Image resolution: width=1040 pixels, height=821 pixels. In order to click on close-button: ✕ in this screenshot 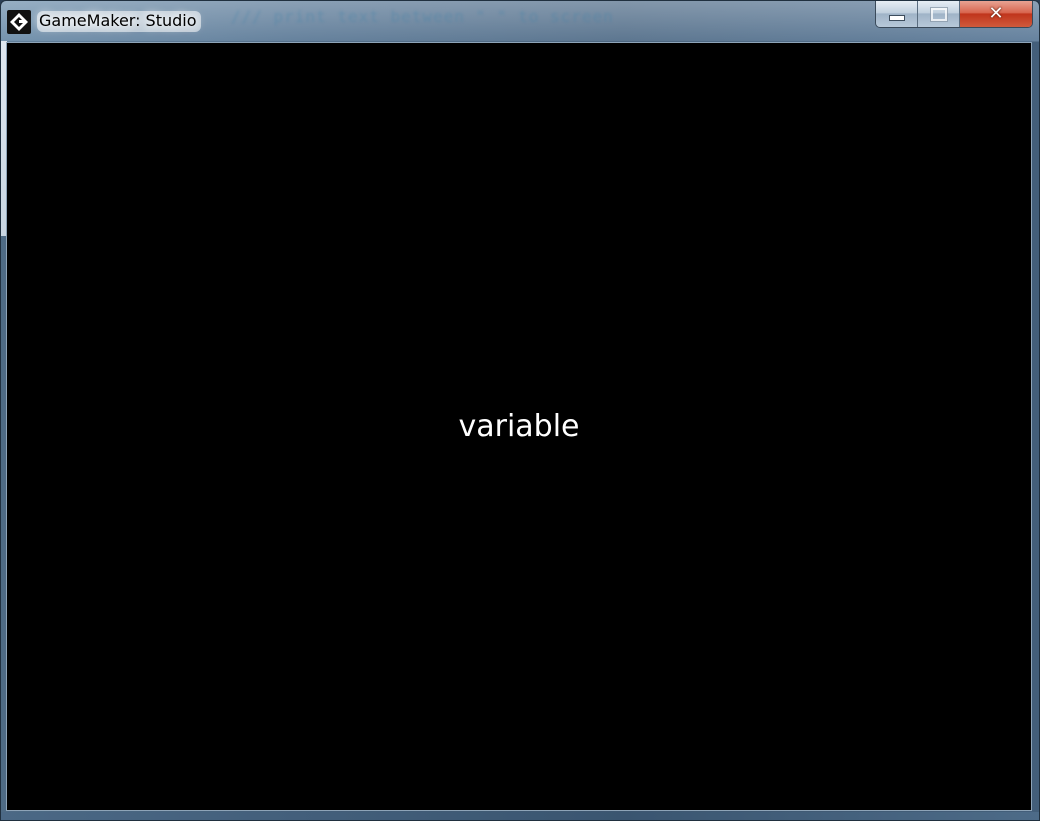, I will do `click(996, 14)`.